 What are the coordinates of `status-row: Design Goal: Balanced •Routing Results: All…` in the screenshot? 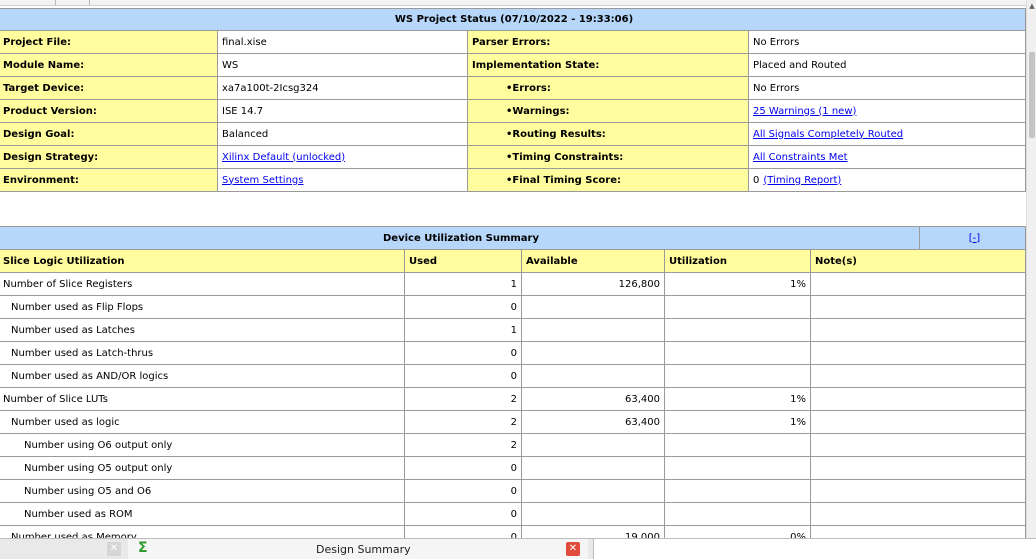 It's located at (513, 134).